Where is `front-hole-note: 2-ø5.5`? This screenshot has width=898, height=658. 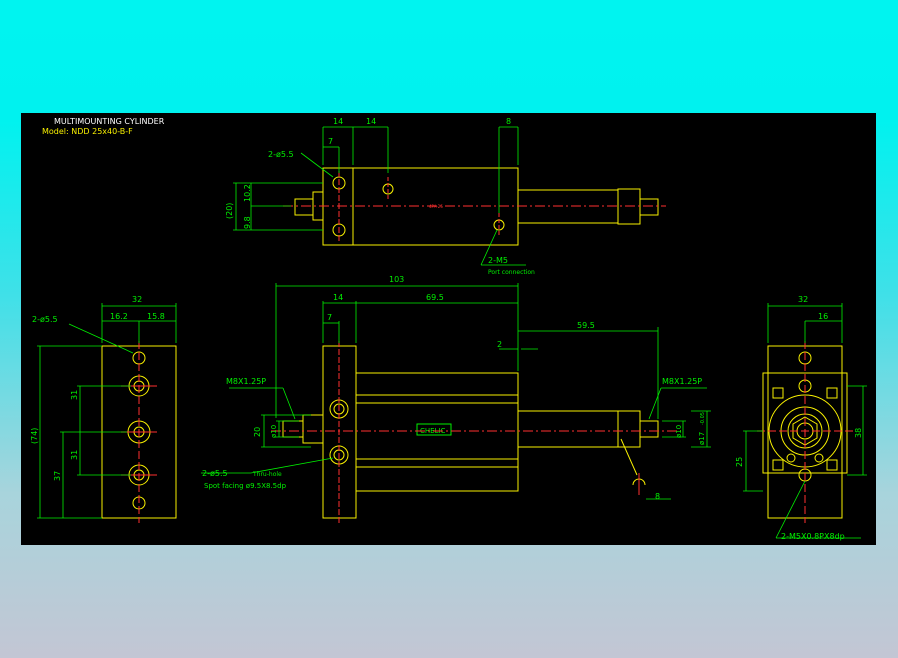
front-hole-note: 2-ø5.5 is located at coordinates (215, 473).